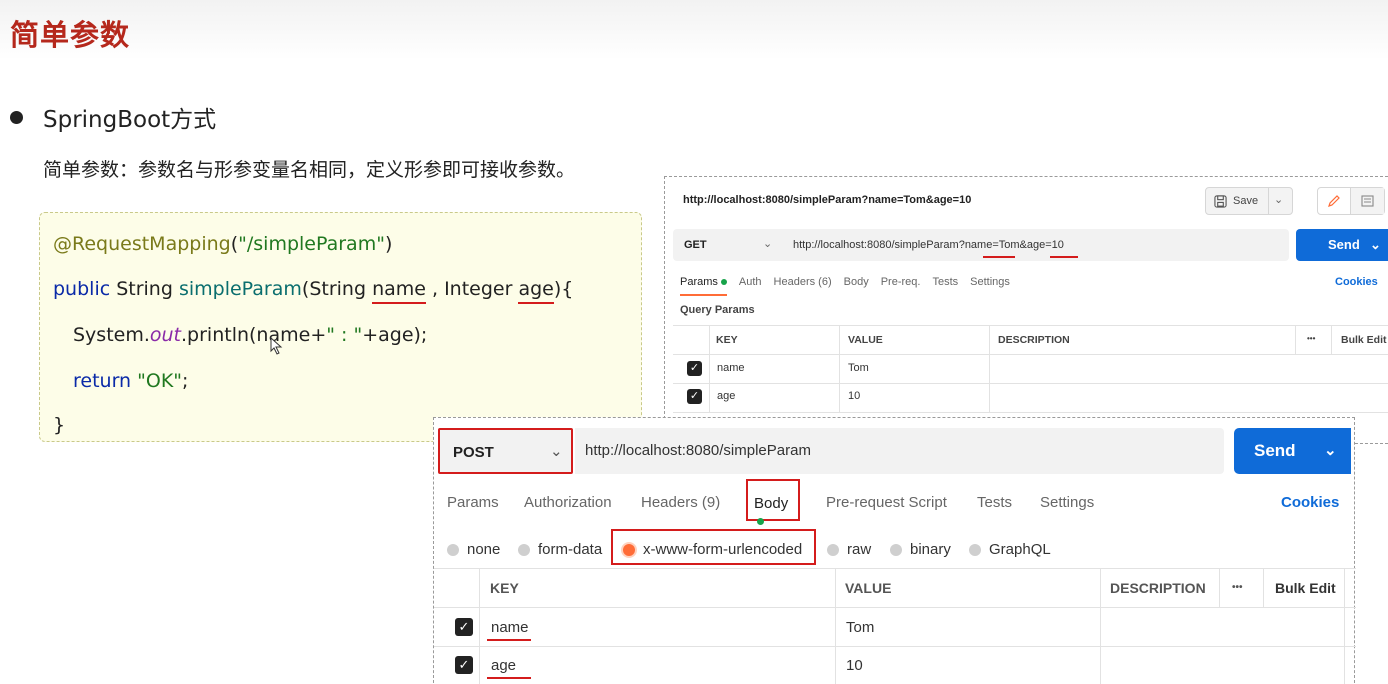 The image size is (1388, 684). I want to click on method-select: GET ⌄, so click(727, 245).